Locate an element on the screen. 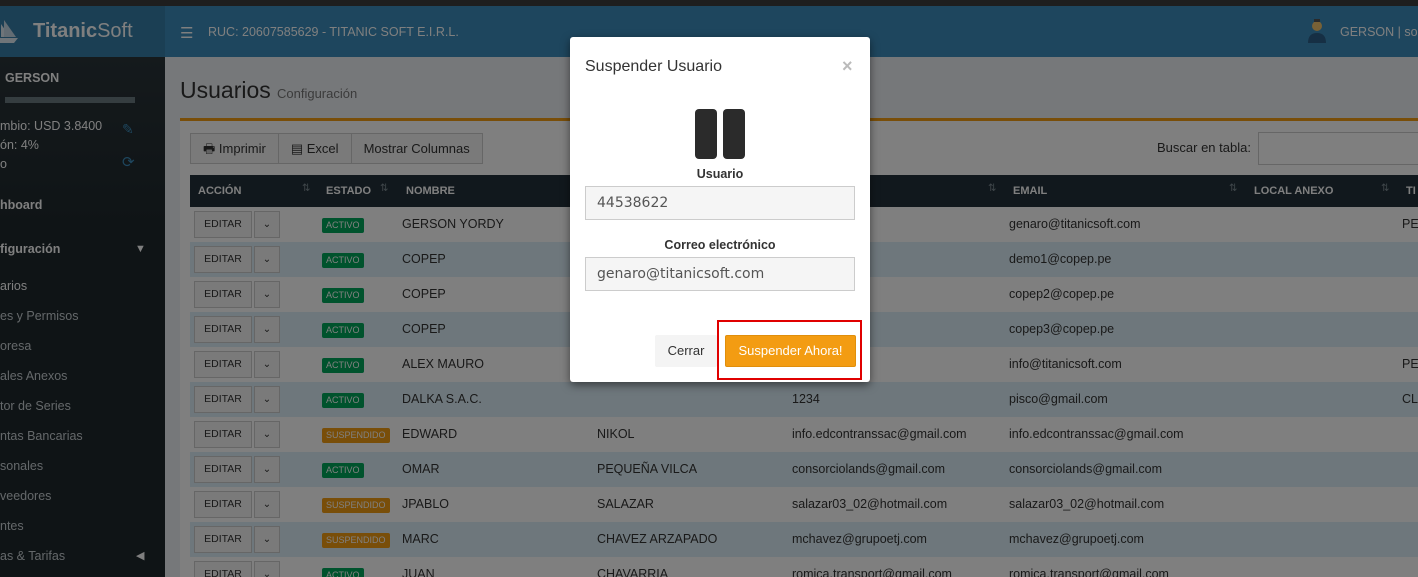 The height and width of the screenshot is (577, 1418). email-field is located at coordinates (720, 274).